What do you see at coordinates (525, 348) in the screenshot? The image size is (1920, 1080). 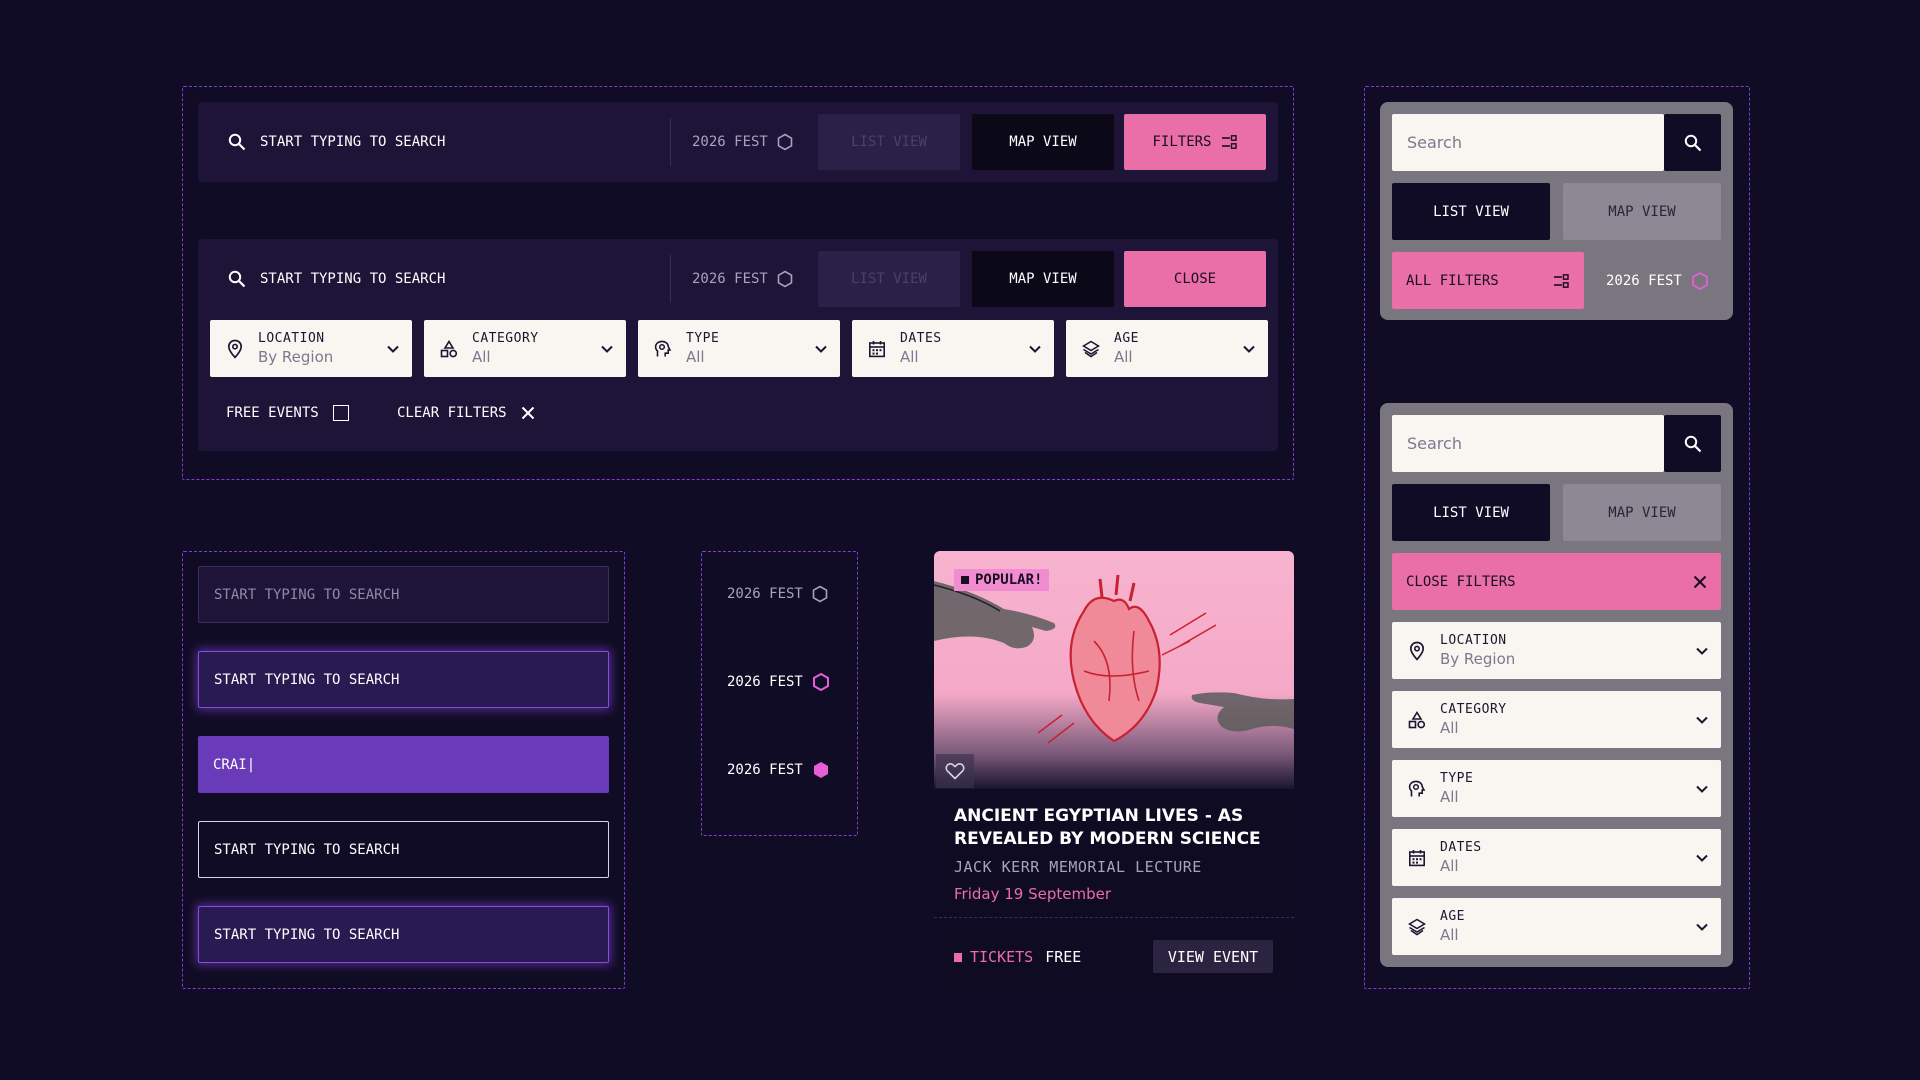 I see `category-dropdown: CATEGORY All` at bounding box center [525, 348].